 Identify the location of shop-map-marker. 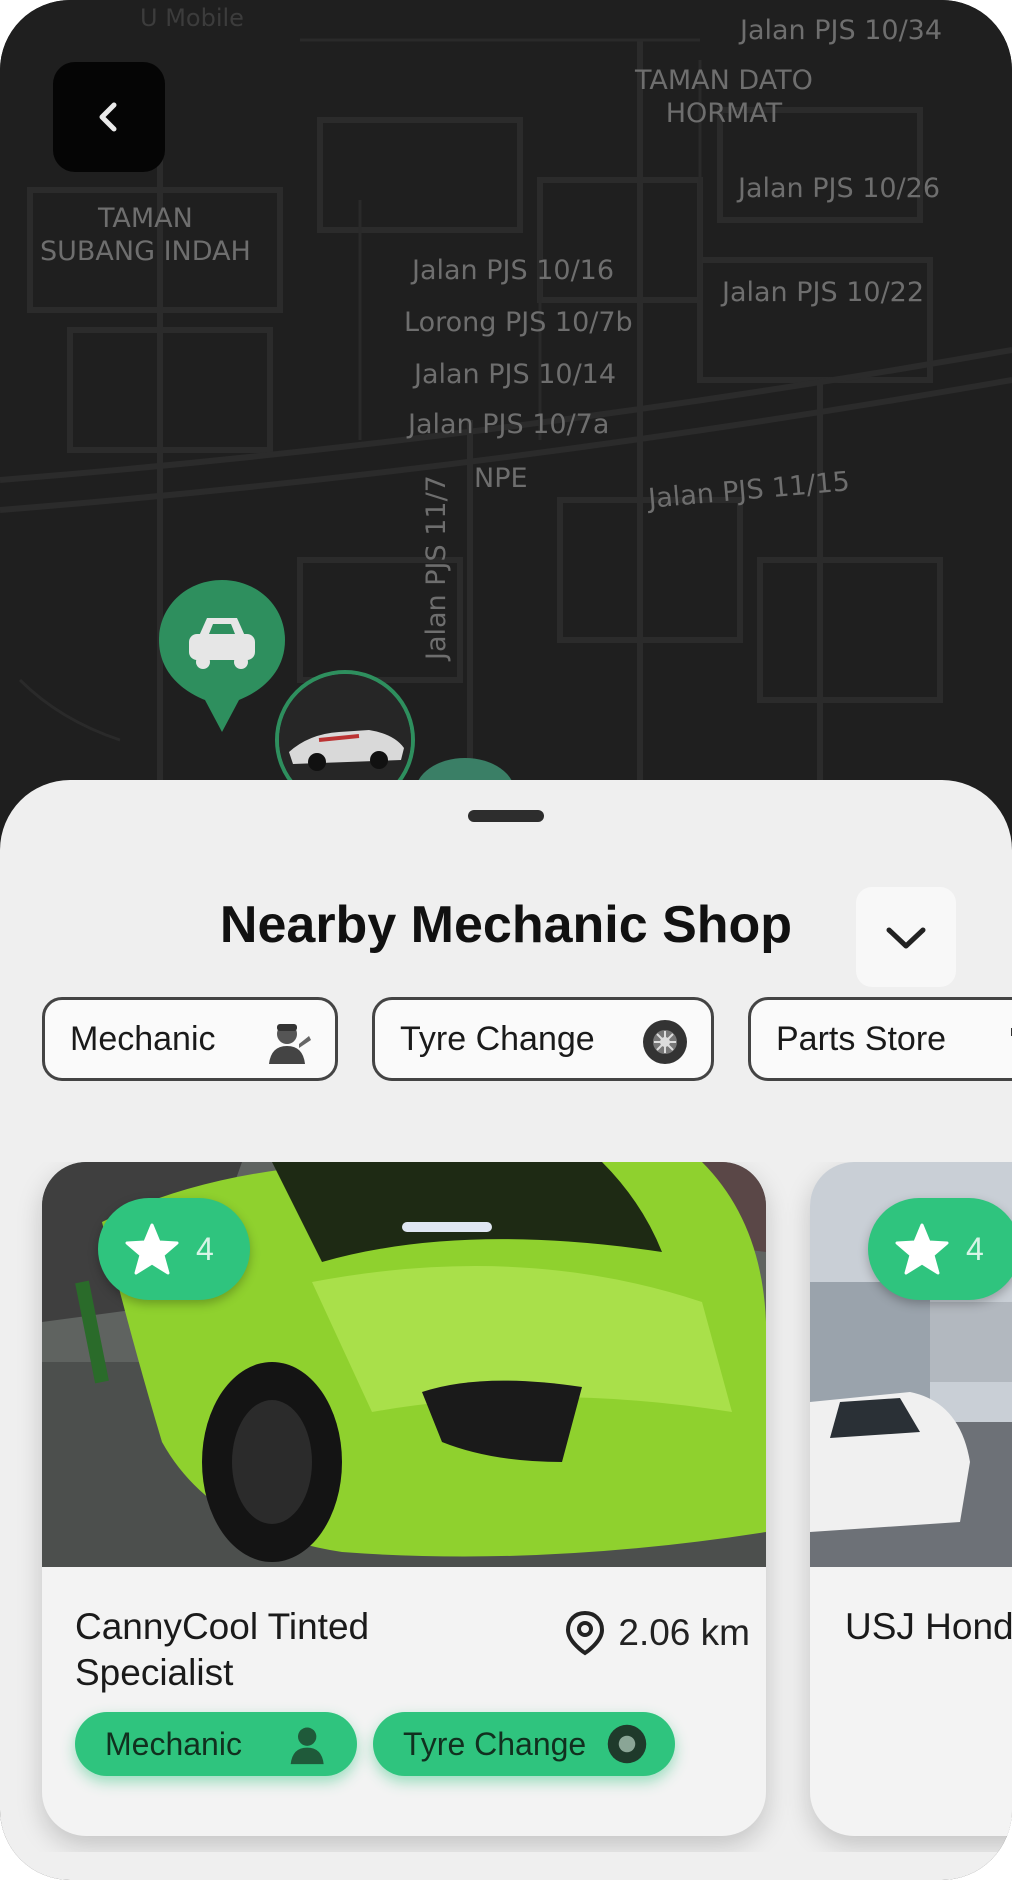
(222, 656).